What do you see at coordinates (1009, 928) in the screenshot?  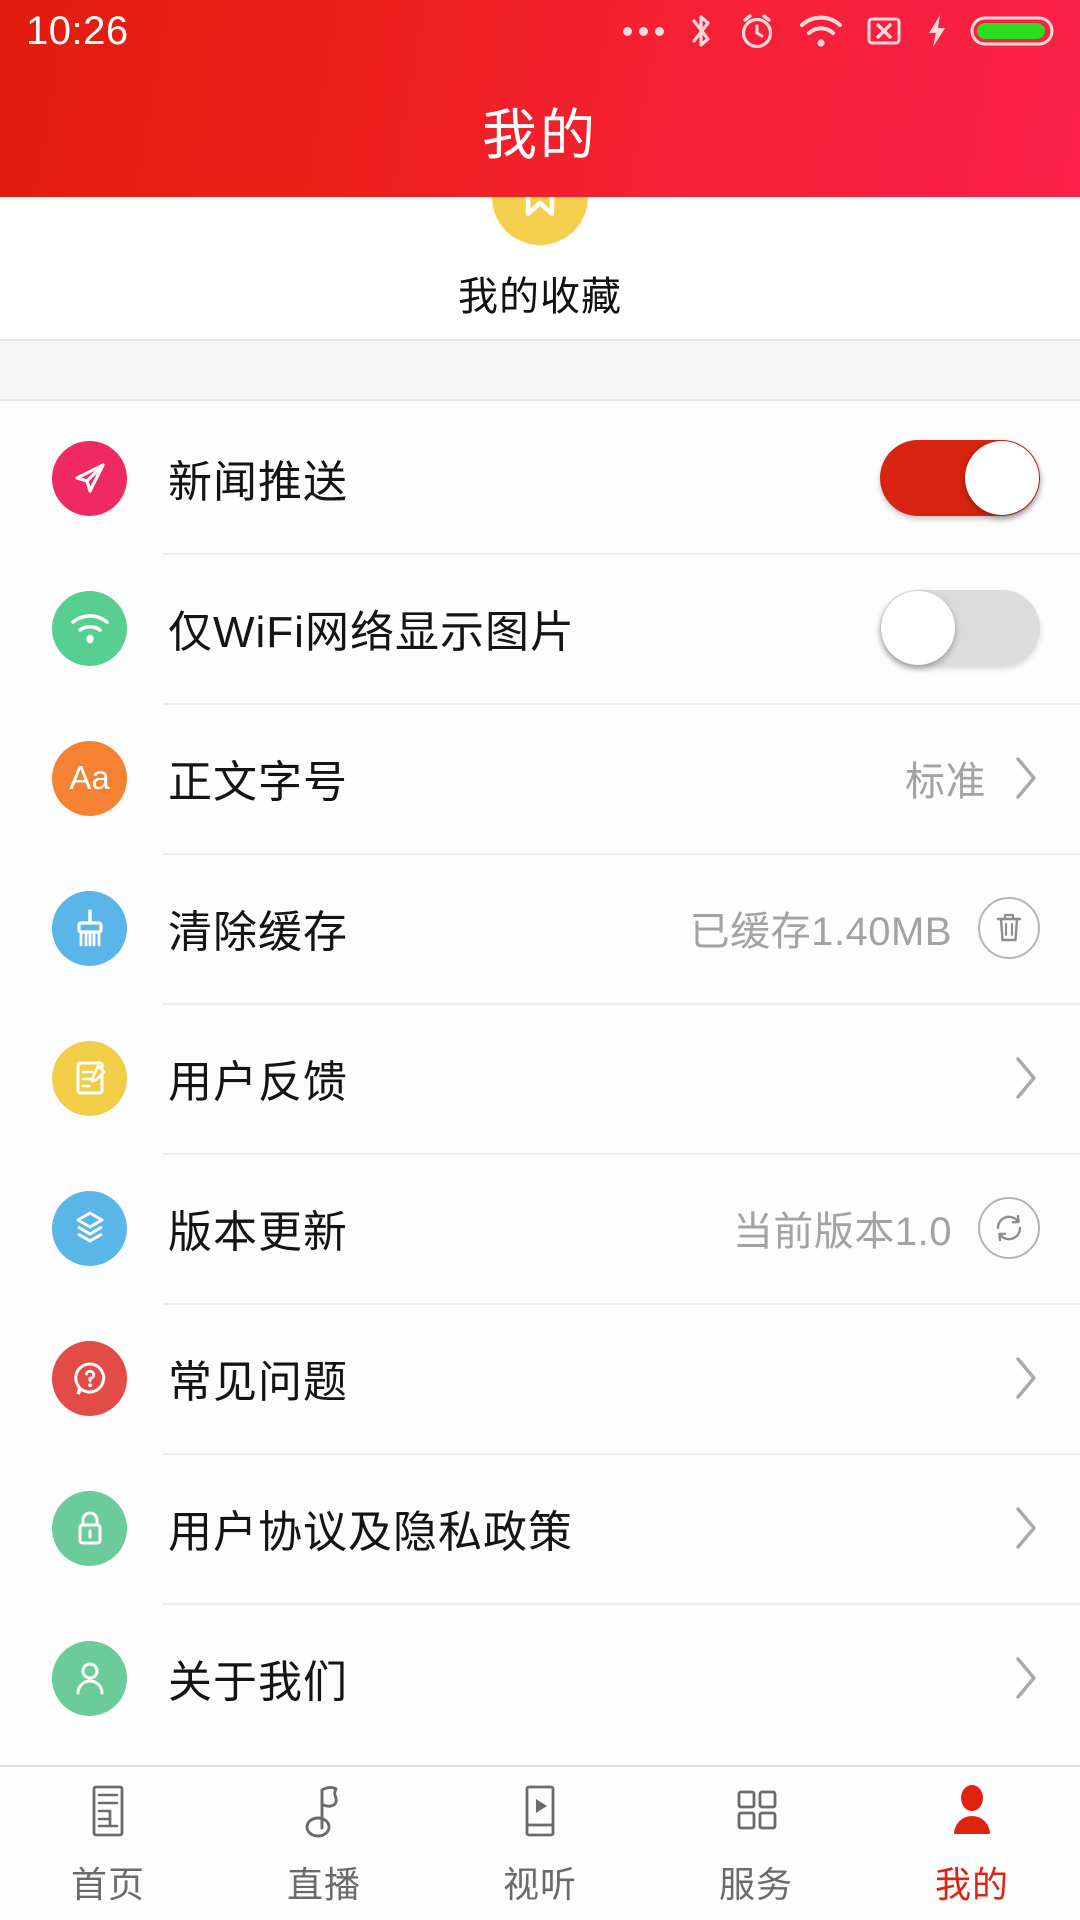 I see `trash-icon` at bounding box center [1009, 928].